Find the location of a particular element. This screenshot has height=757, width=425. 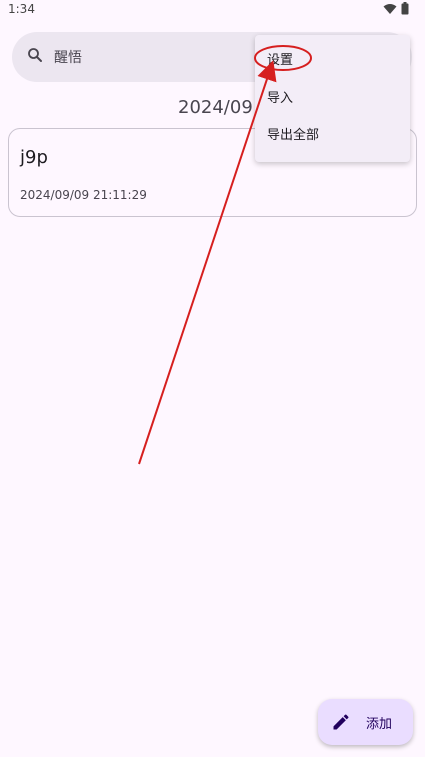

overflow-menu: 设置 导入 导出全部 is located at coordinates (332, 98).